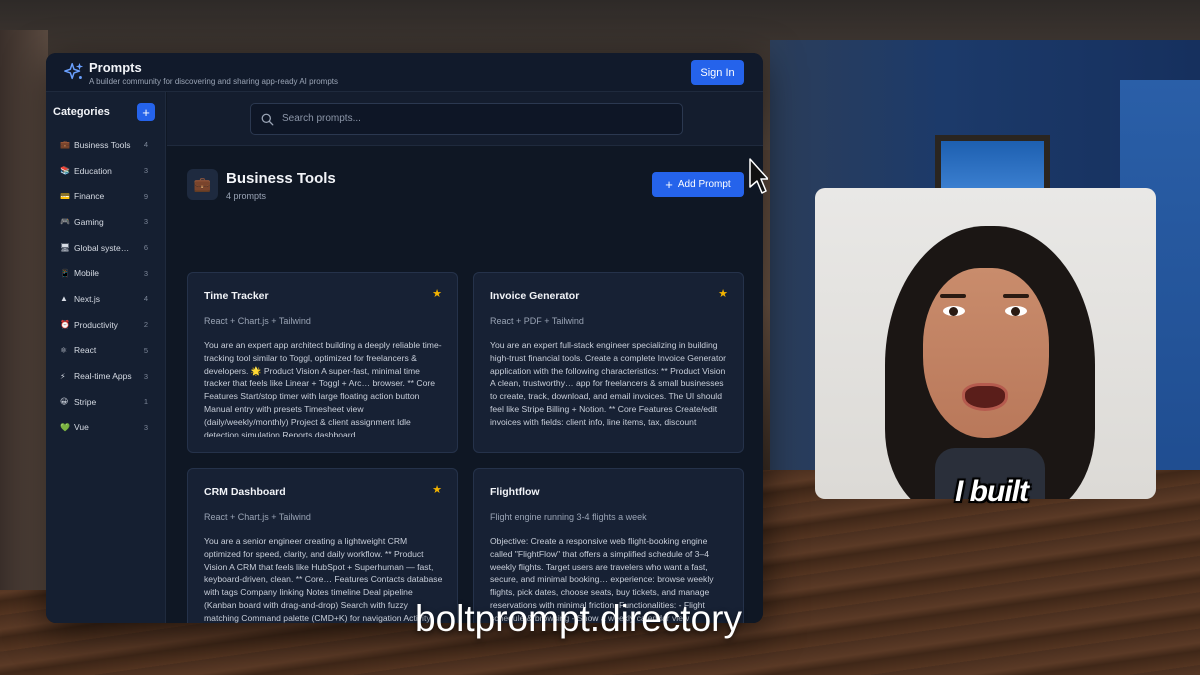  What do you see at coordinates (87, 298) in the screenshot?
I see `sidebar-item-label: Next.js` at bounding box center [87, 298].